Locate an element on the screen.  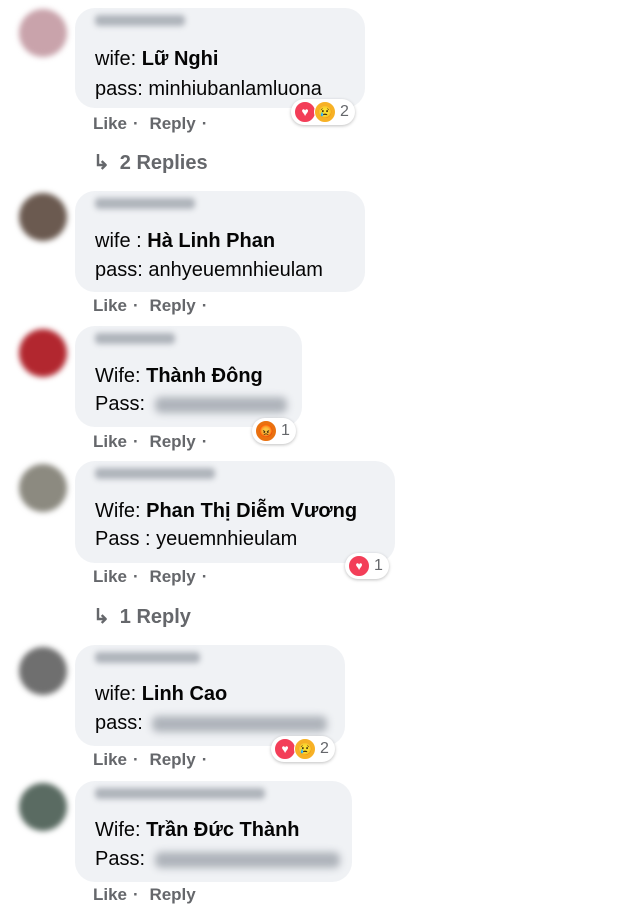
wife-line: Wife: Phan Thị Diễm Vương is located at coordinates (226, 511).